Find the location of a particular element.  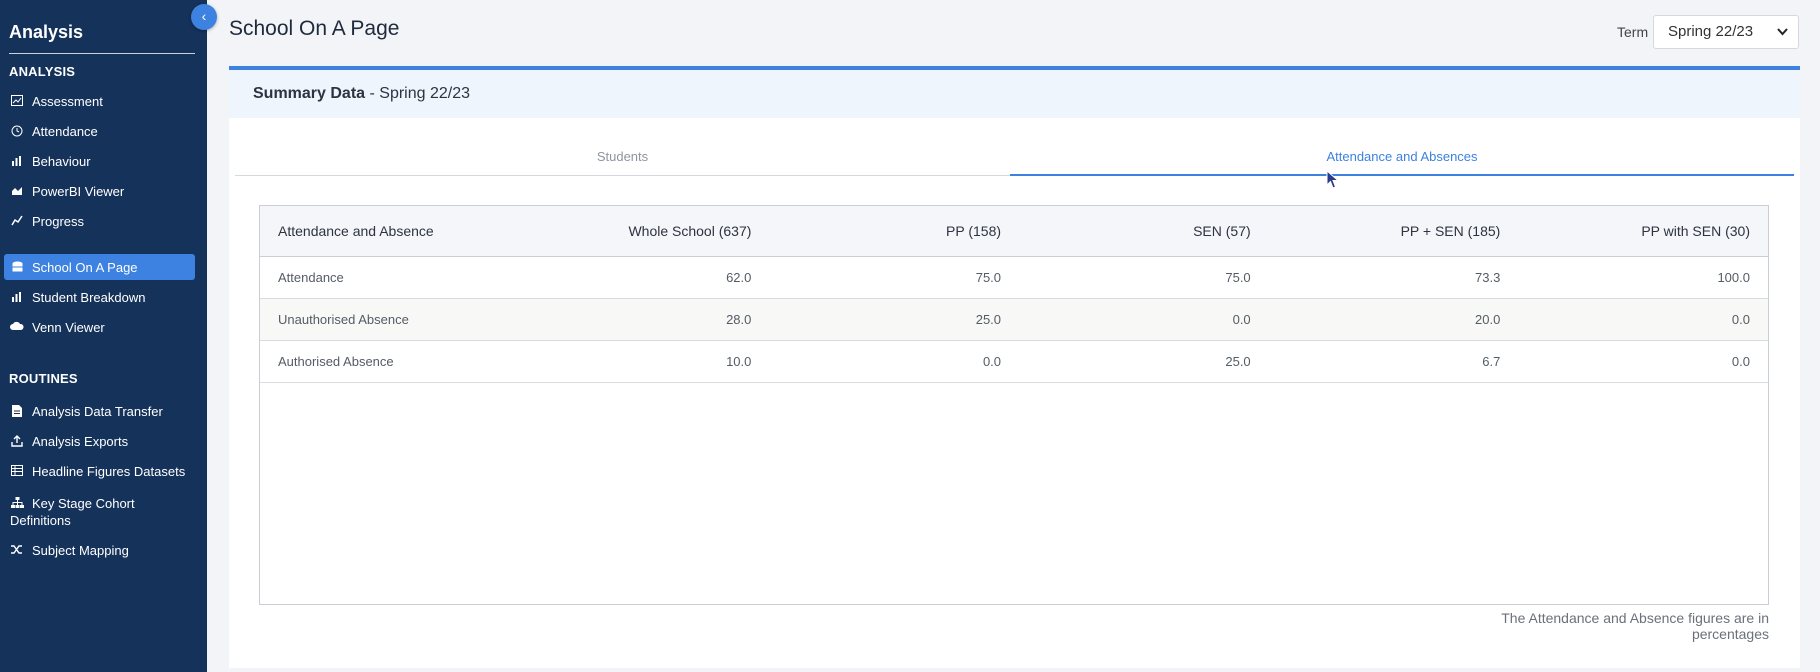

sidebar-item-label: Progress is located at coordinates (58, 221).